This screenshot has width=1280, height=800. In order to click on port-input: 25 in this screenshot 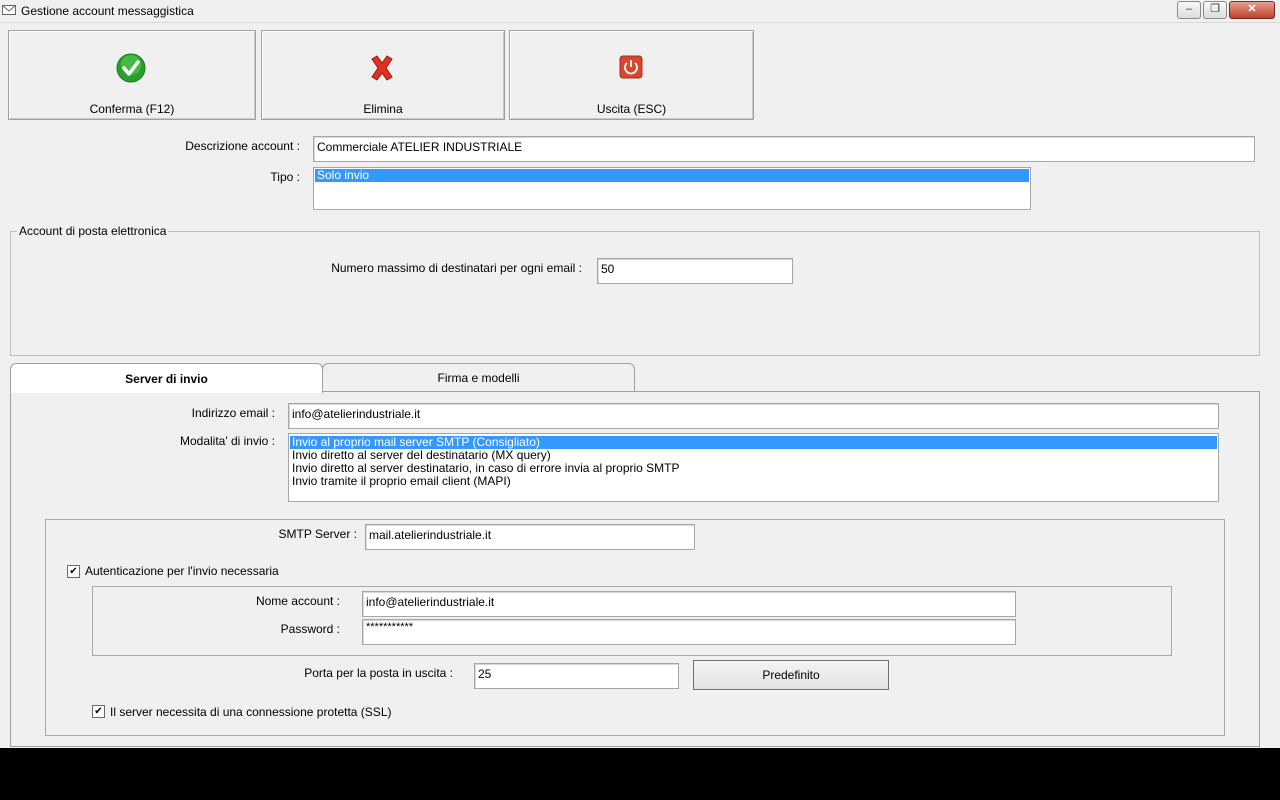, I will do `click(576, 676)`.